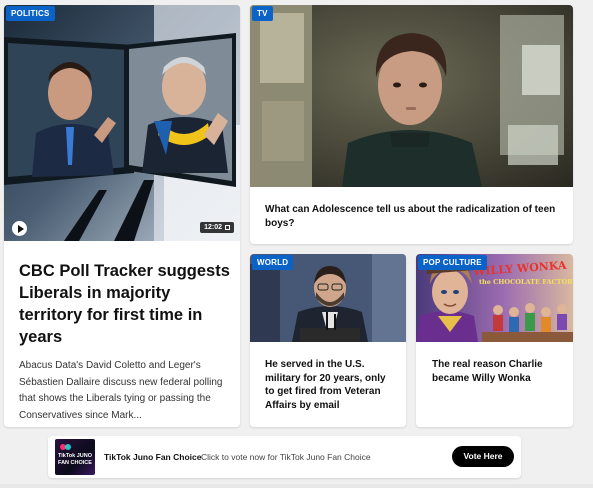 Image resolution: width=593 pixels, height=488 pixels. What do you see at coordinates (19, 228) in the screenshot?
I see `play-icon` at bounding box center [19, 228].